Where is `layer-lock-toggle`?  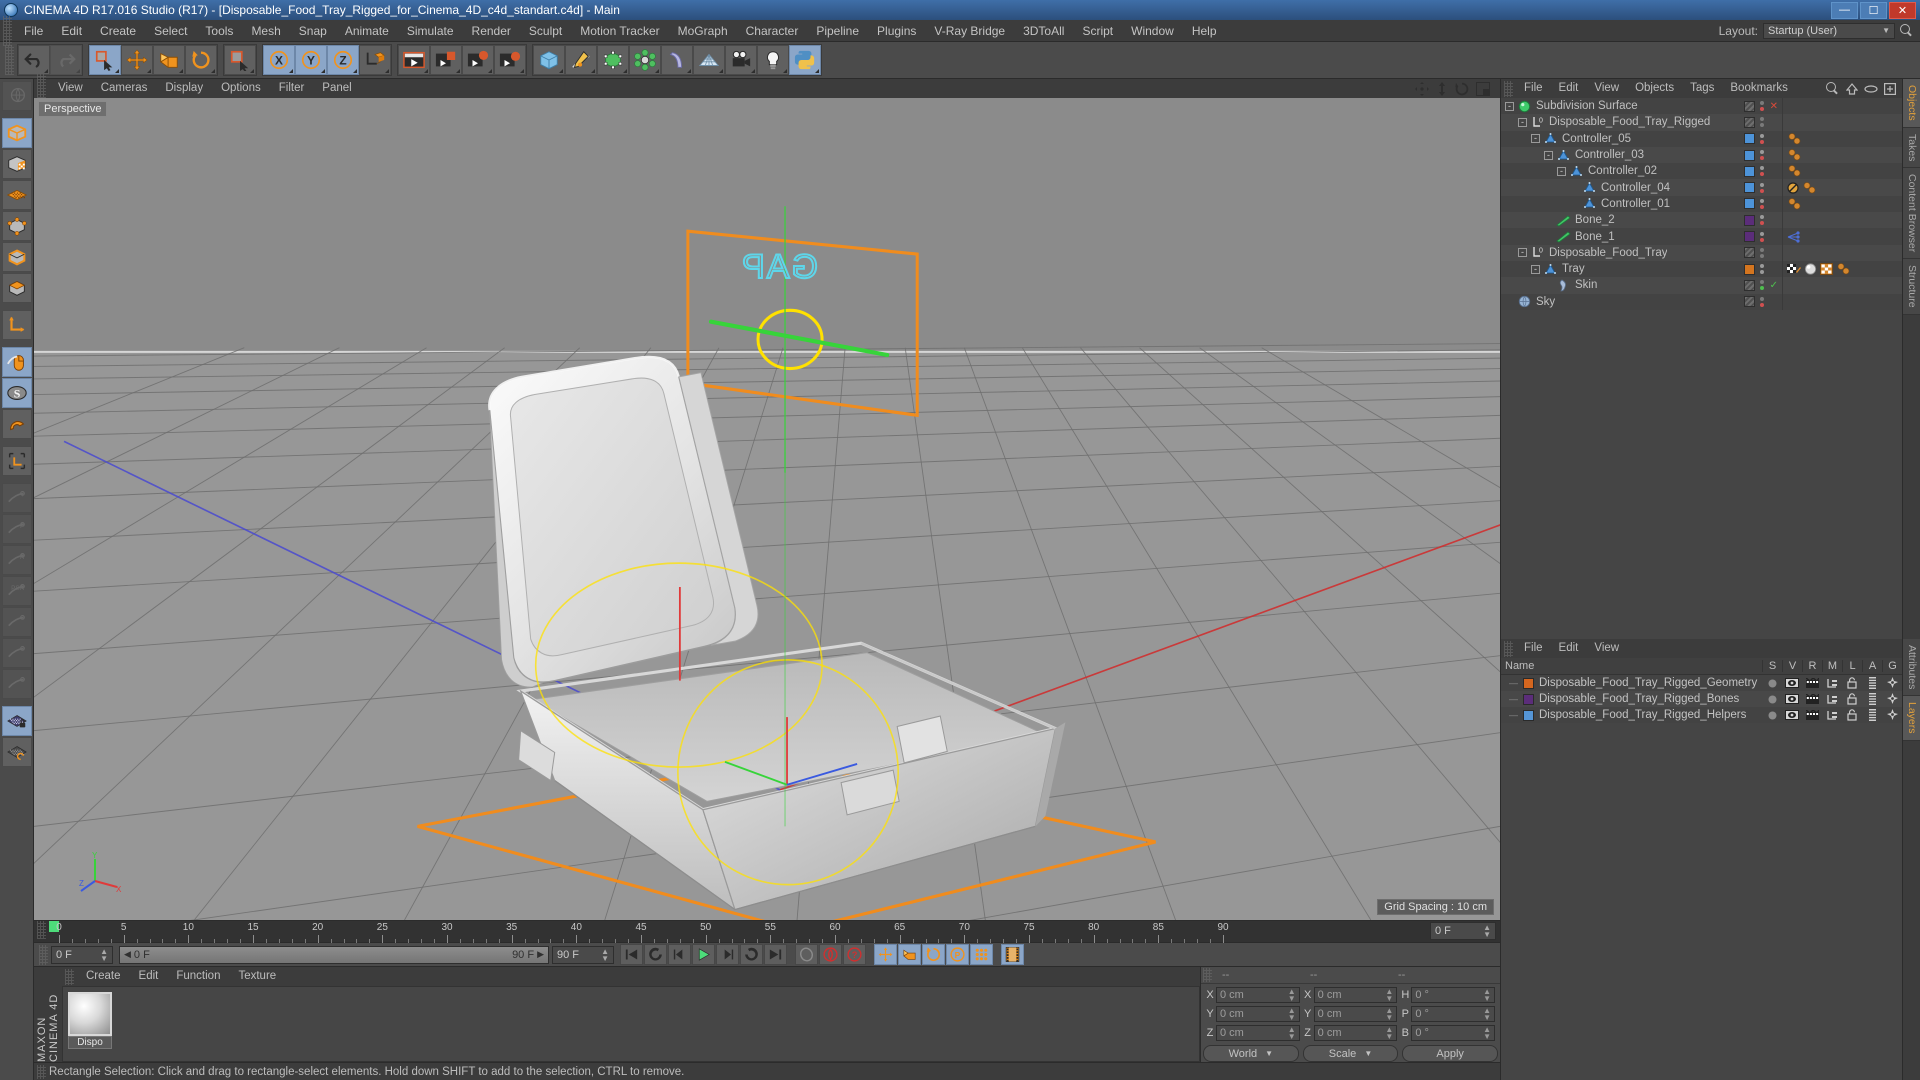
layer-lock-toggle is located at coordinates (1852, 715).